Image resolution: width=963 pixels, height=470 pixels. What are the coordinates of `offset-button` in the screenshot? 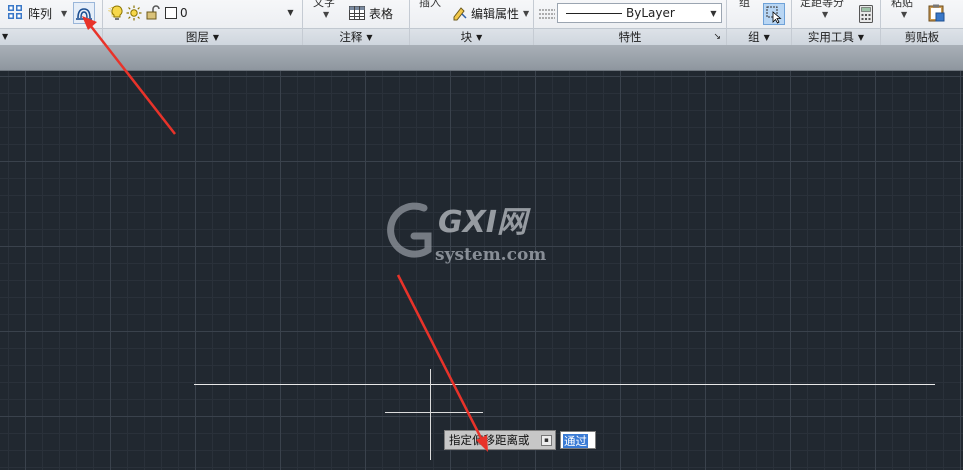 It's located at (84, 13).